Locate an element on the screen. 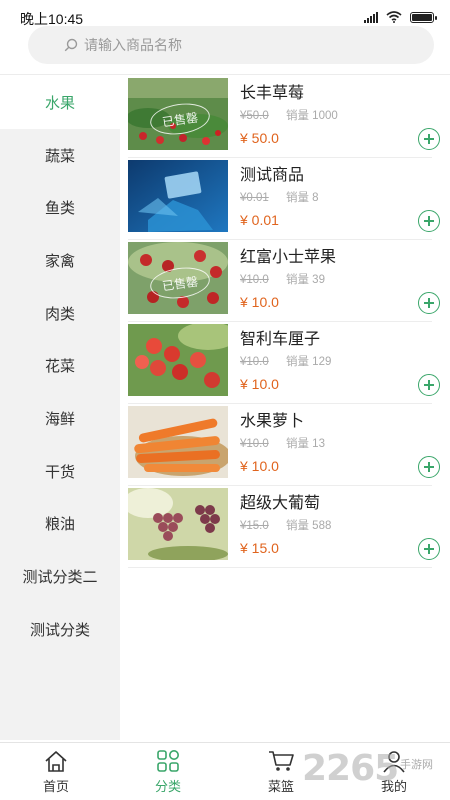 The image size is (450, 800). wifi-icon is located at coordinates (394, 17).